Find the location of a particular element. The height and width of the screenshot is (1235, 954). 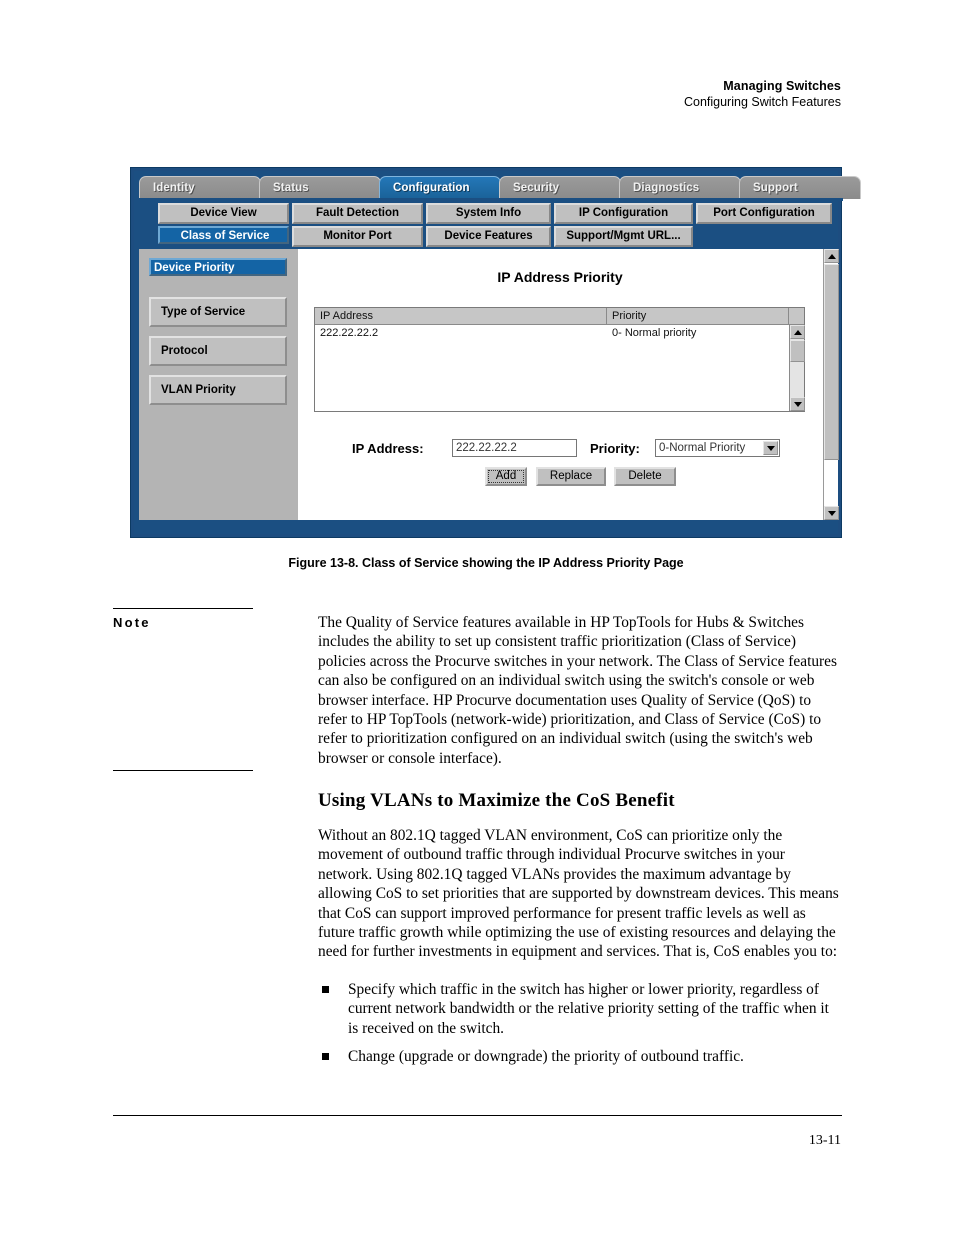

nav-device-features: Device Features is located at coordinates (488, 236).